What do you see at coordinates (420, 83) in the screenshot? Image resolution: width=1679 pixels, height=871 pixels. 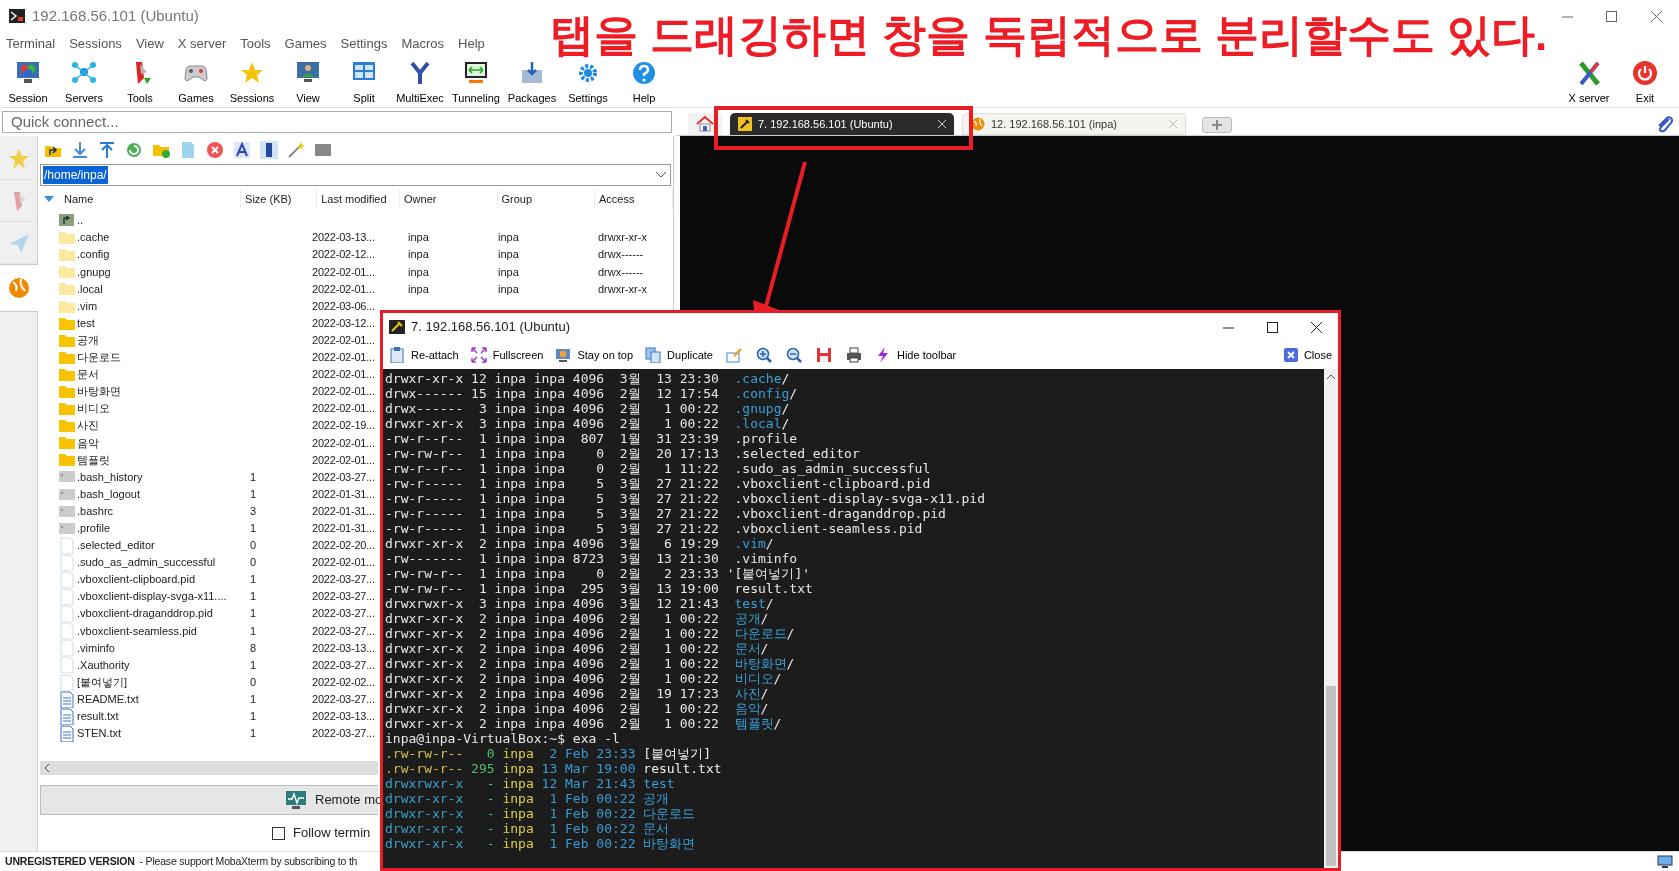 I see `toolbar-button: MultiExec` at bounding box center [420, 83].